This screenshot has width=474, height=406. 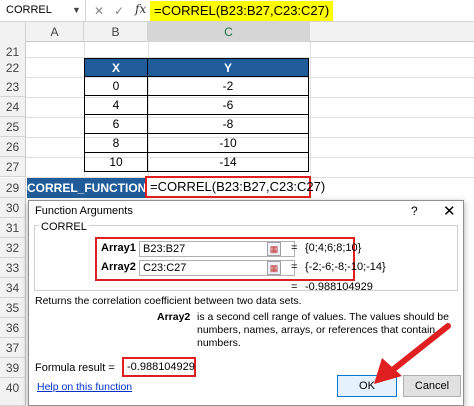 What do you see at coordinates (119, 11) in the screenshot?
I see `check-icon: ✓` at bounding box center [119, 11].